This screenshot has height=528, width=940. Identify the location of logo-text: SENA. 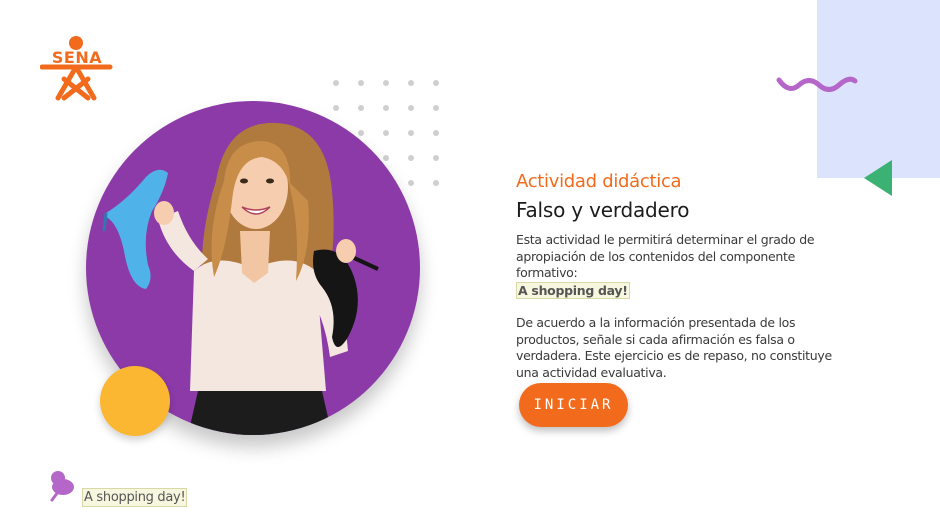
(77, 57).